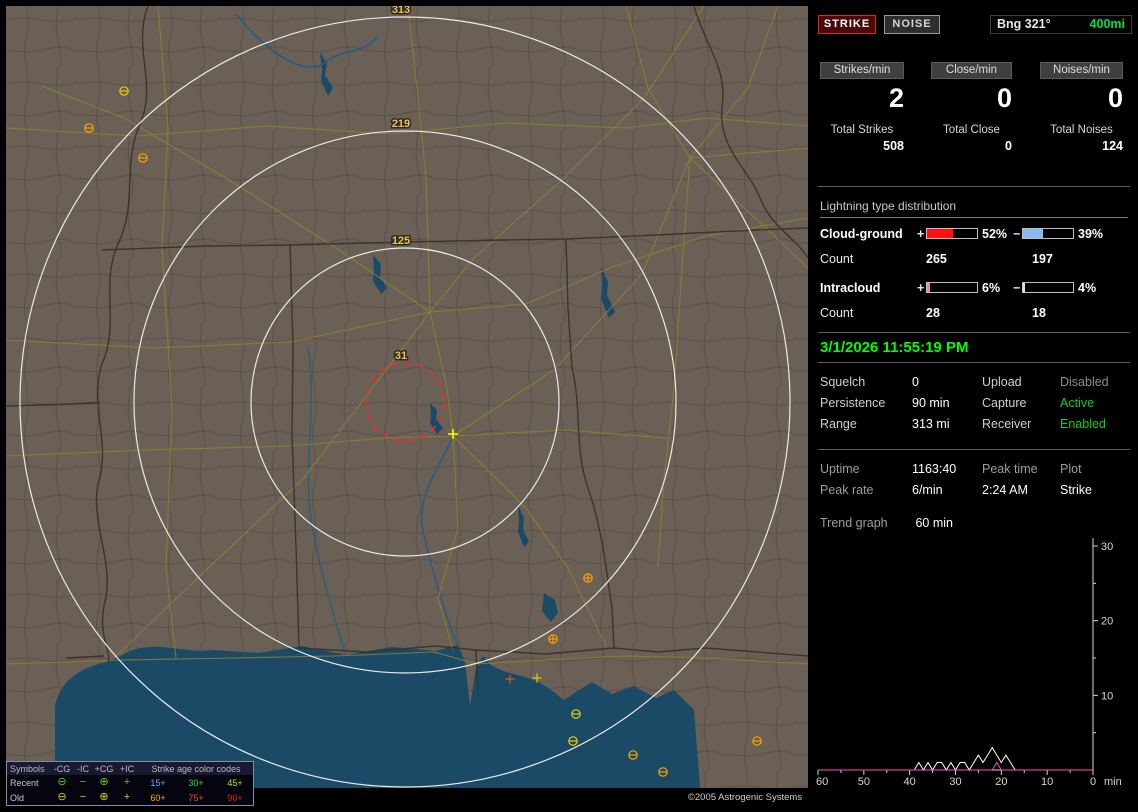 The height and width of the screenshot is (812, 1138). I want to click on strikes-per-min-value: 2, so click(896, 98).